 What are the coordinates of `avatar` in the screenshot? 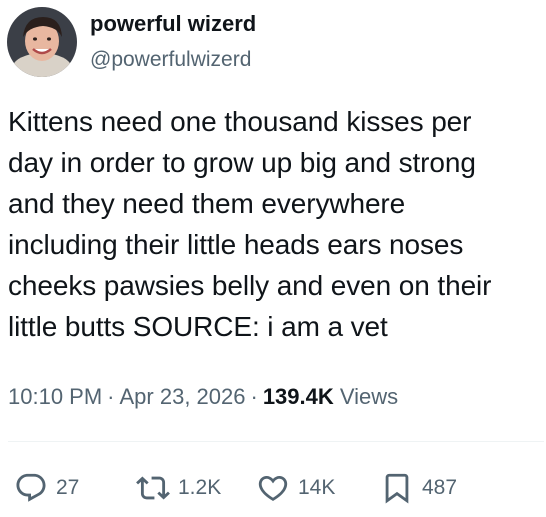 It's located at (42, 42).